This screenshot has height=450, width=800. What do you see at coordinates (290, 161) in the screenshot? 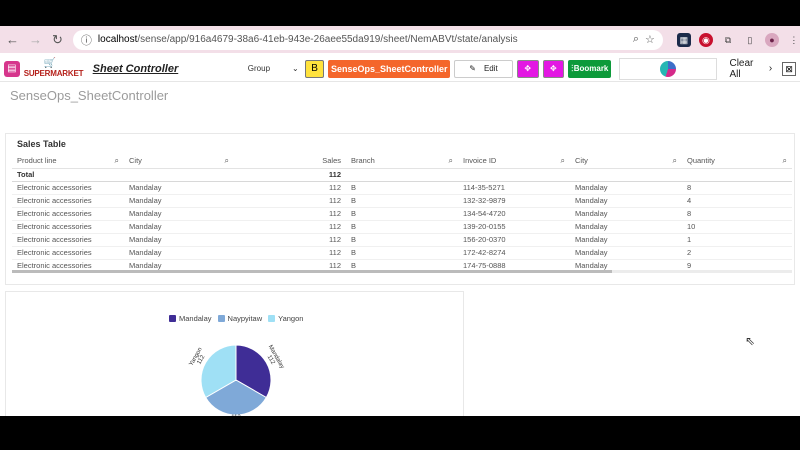
I see `column-header-sales: Sales` at bounding box center [290, 161].